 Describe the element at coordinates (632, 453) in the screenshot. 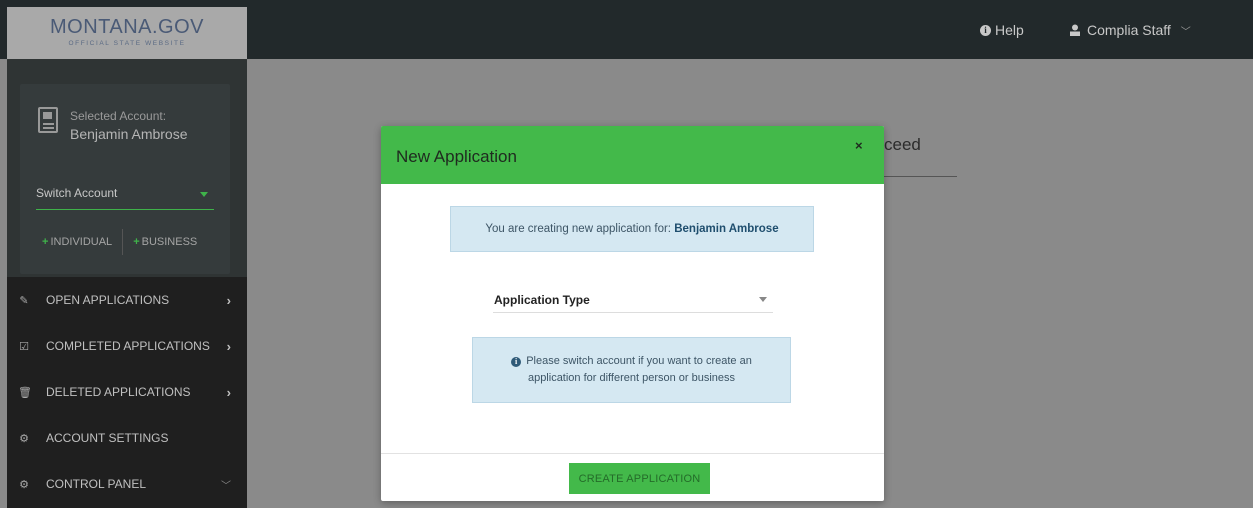

I see `modal-footer-divider` at that location.